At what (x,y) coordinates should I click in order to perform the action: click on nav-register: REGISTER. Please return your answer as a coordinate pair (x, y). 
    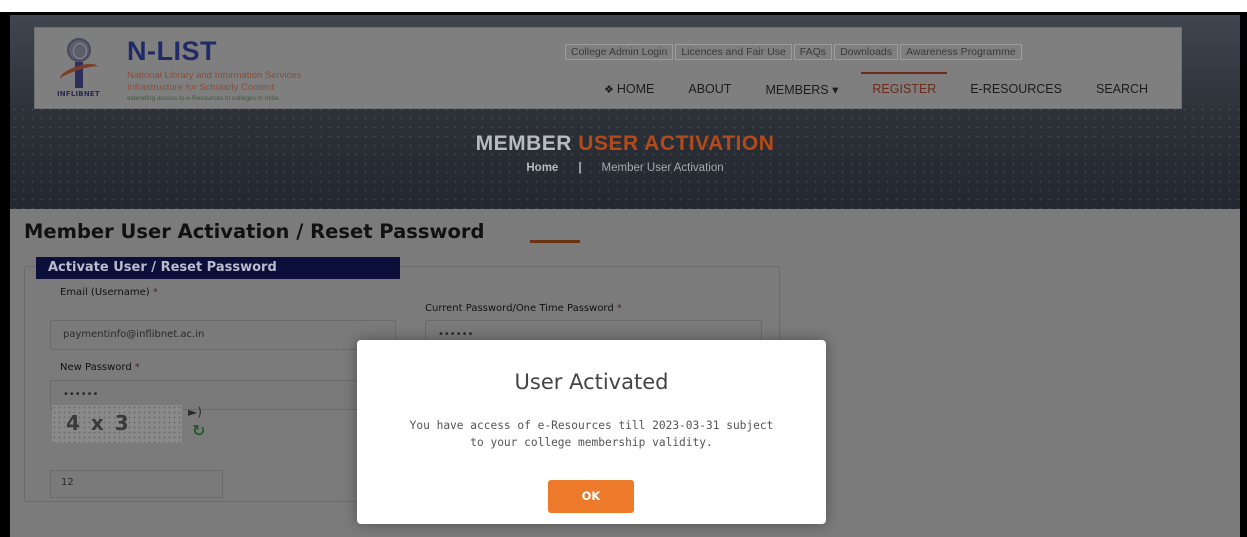
    Looking at the image, I should click on (904, 84).